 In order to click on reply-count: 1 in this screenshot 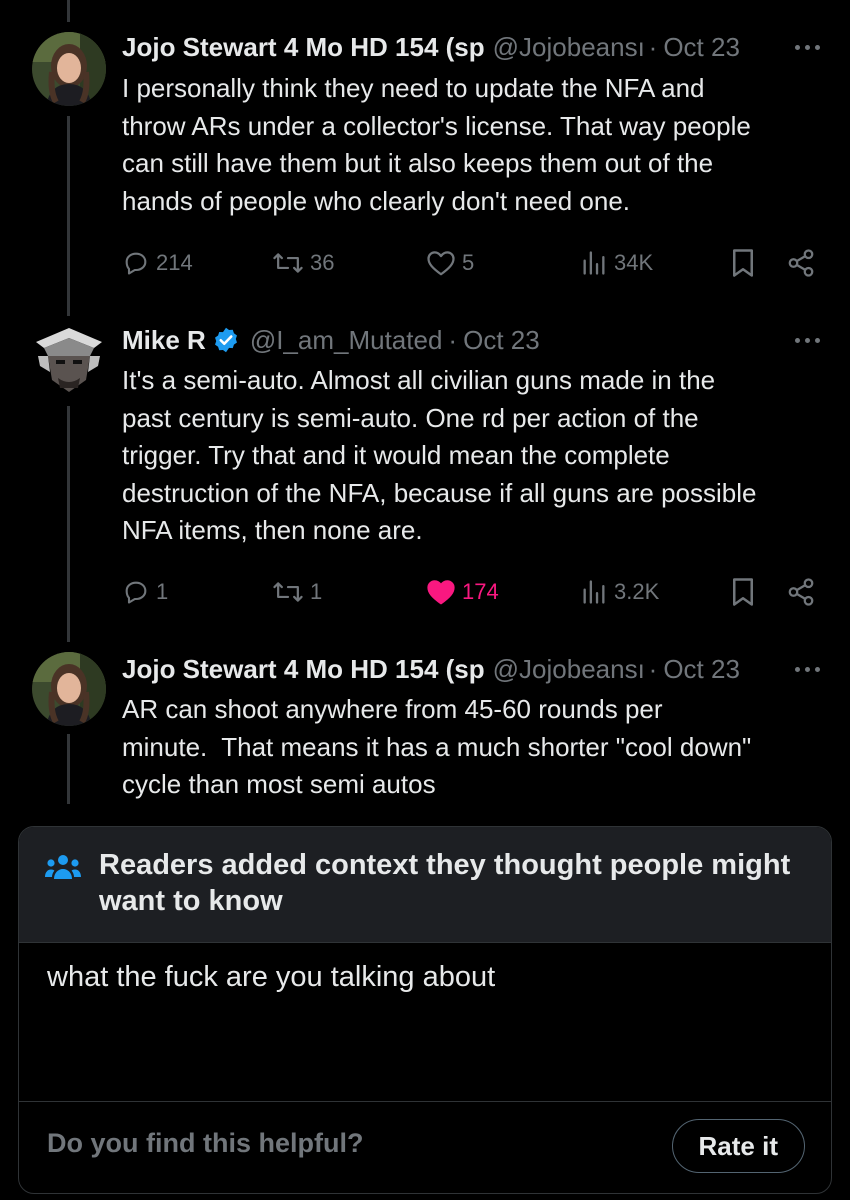, I will do `click(162, 591)`.